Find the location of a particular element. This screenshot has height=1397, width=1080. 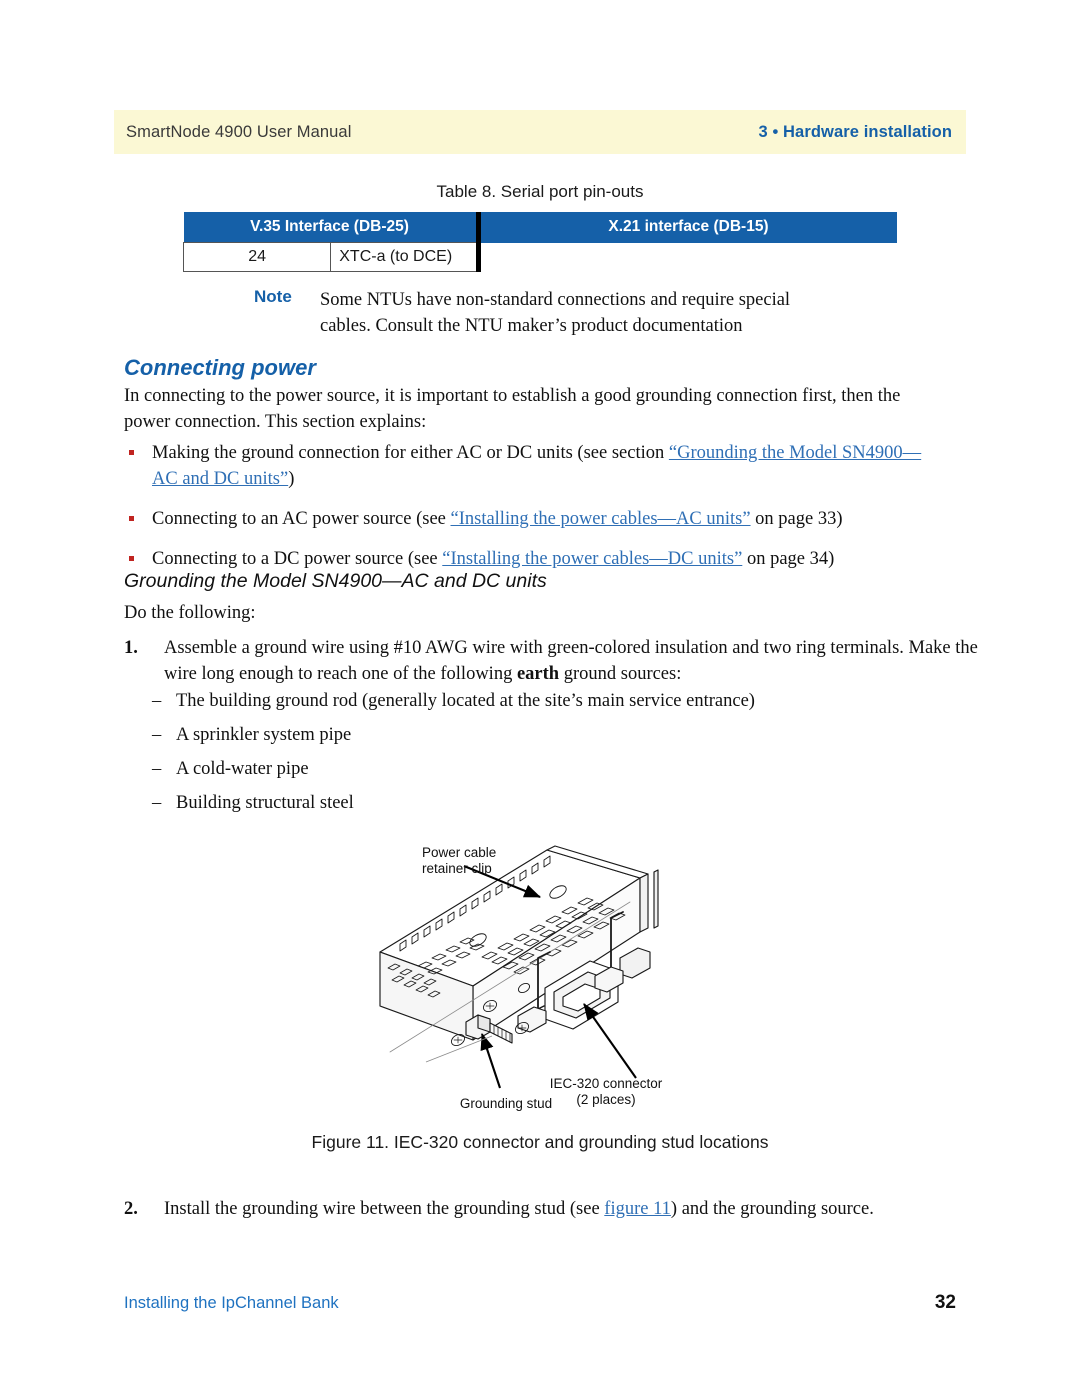

callout-power-cable-line1: Power cable is located at coordinates (459, 852).